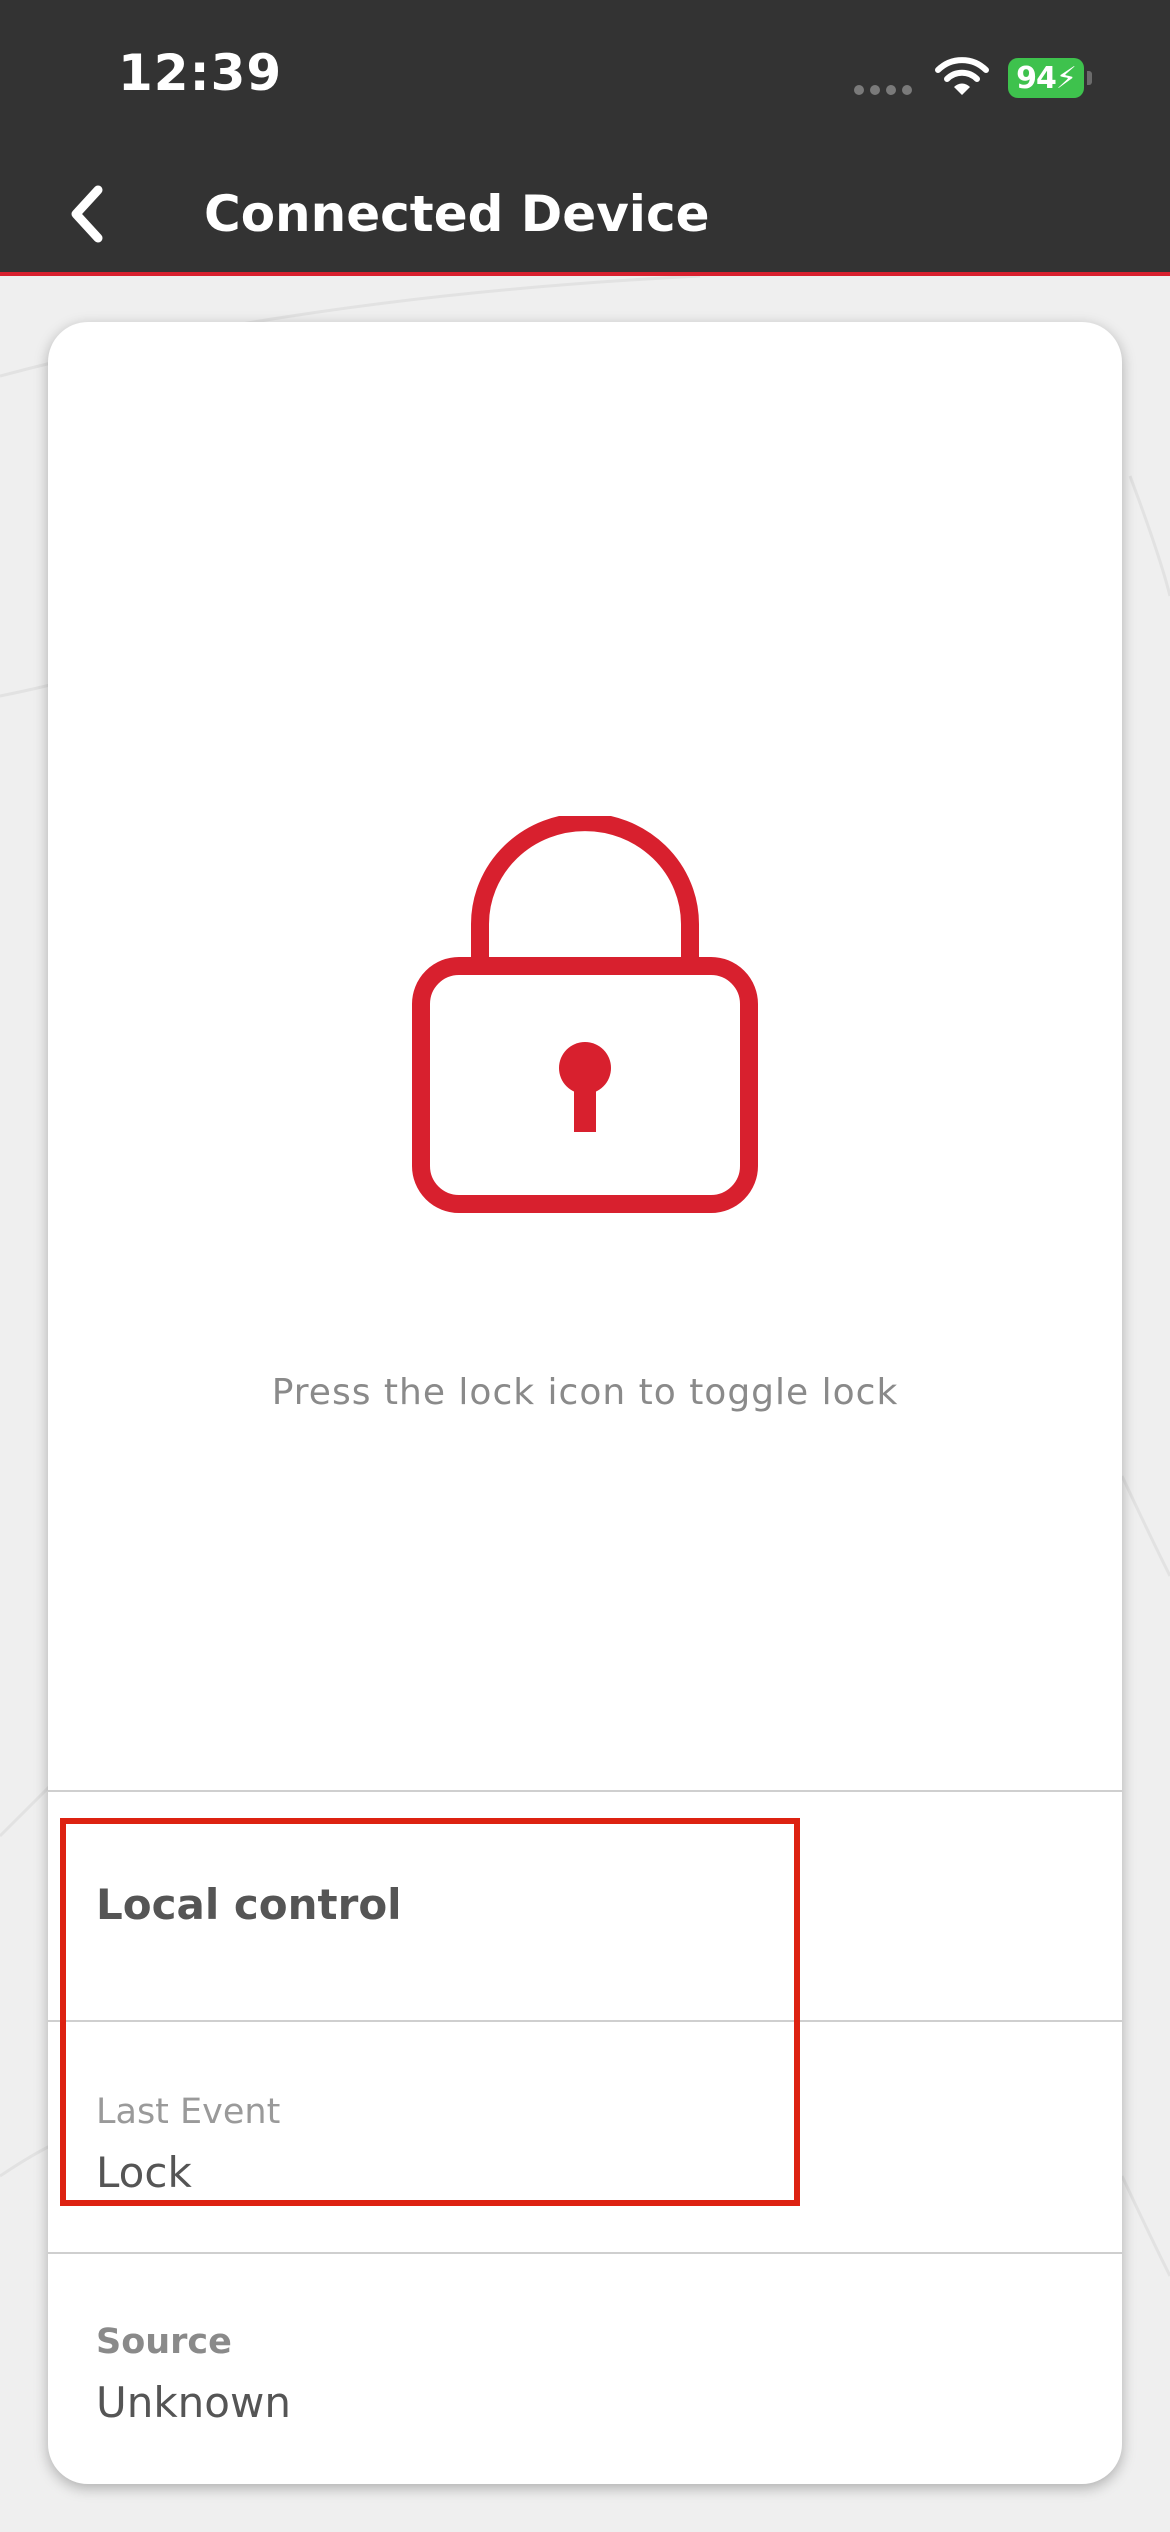  I want to click on lock-hint-text: Press the lock icon to toggle lock, so click(585, 1392).